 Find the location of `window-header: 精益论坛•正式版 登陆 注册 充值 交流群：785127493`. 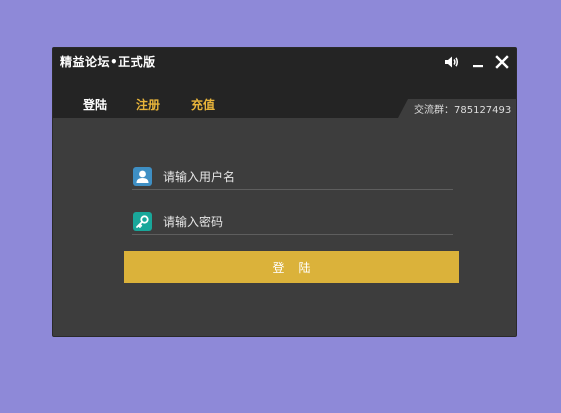

window-header: 精益论坛•正式版 登陆 注册 充值 交流群：785127493 is located at coordinates (284, 83).